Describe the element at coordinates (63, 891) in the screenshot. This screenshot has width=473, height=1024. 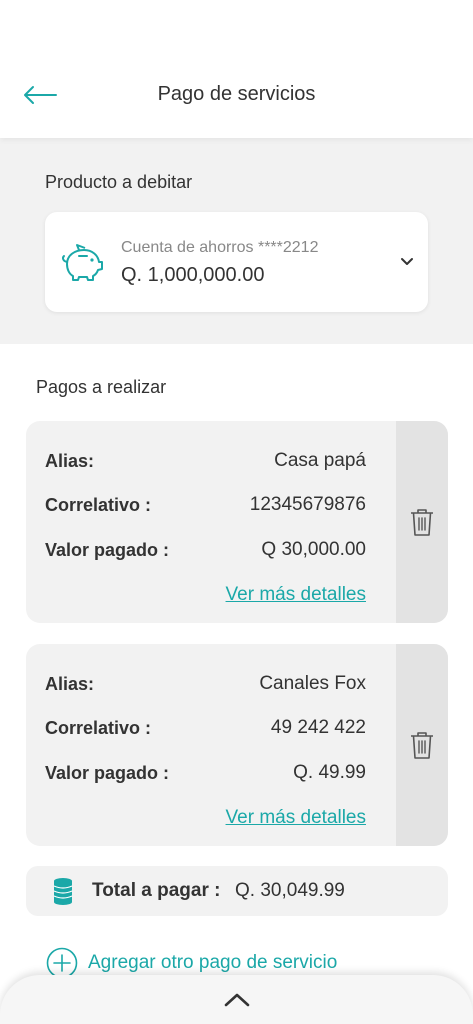
I see `coins-icon` at that location.